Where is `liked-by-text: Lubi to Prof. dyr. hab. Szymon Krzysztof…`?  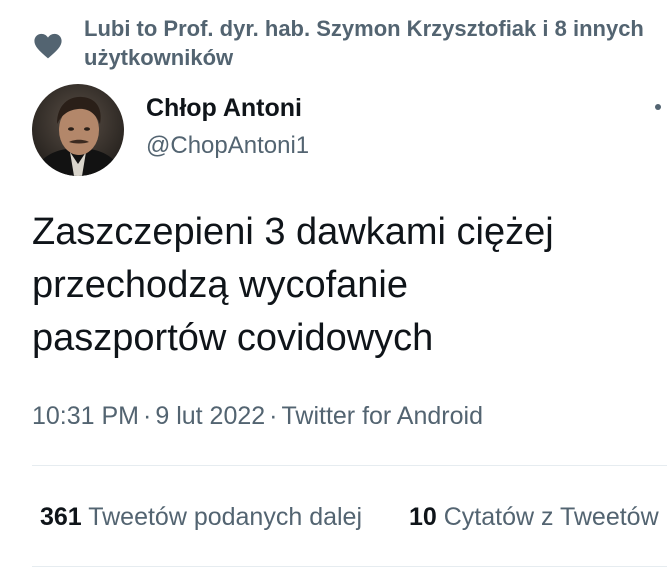 liked-by-text: Lubi to Prof. dyr. hab. Szymon Krzysztof… is located at coordinates (375, 43).